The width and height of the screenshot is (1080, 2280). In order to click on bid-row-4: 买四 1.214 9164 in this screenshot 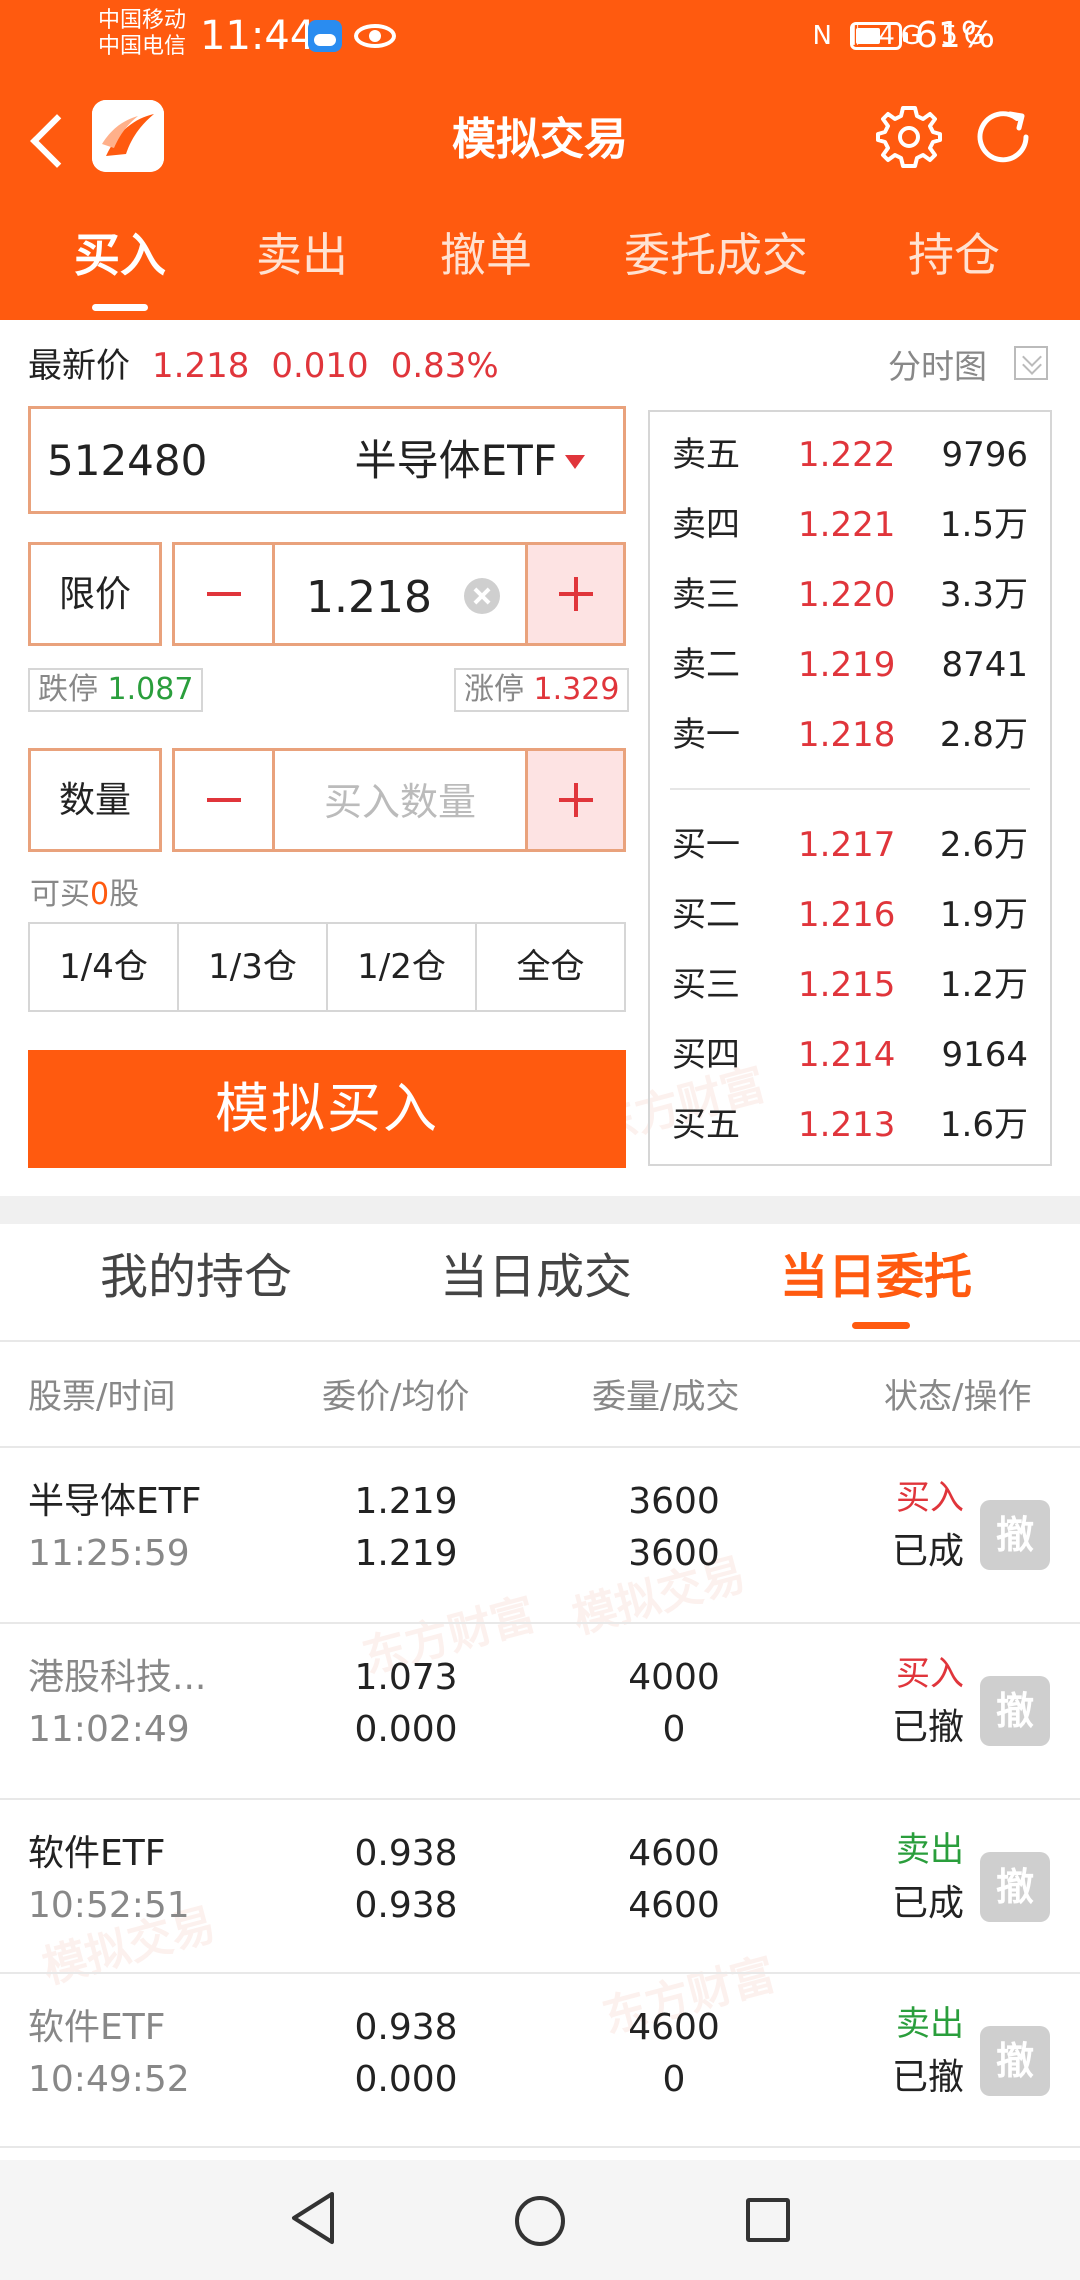, I will do `click(850, 1055)`.